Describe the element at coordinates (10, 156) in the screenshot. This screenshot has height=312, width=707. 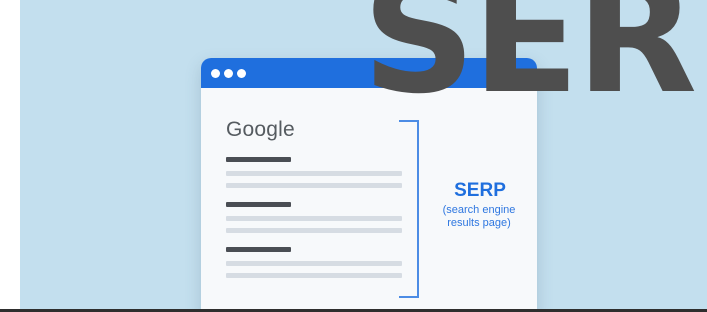
I see `left-margin-strip` at that location.